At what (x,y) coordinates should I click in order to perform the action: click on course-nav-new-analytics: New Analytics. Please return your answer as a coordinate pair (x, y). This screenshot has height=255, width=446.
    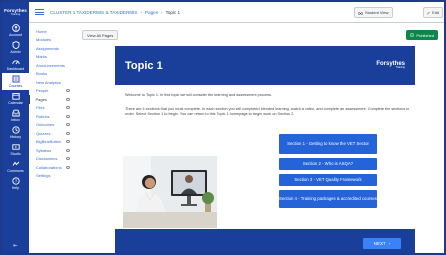
    Looking at the image, I should click on (52, 82).